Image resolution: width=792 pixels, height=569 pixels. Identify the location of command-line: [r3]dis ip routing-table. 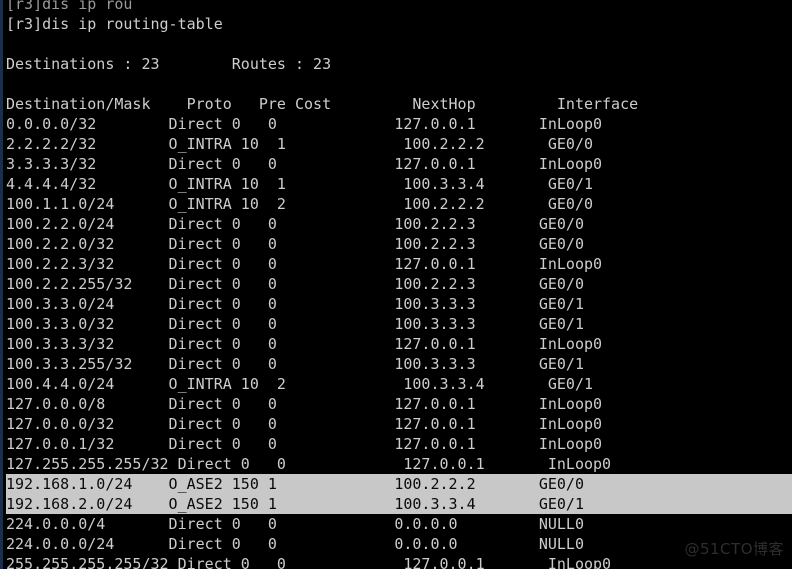
(114, 24).